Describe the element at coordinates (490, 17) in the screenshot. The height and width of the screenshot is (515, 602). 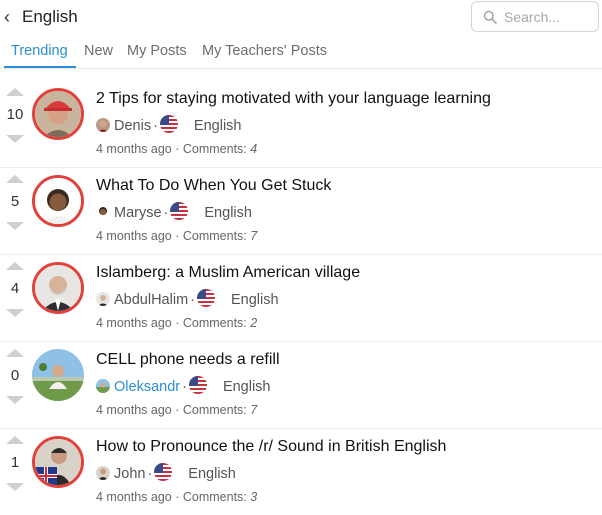
I see `search-icon` at that location.